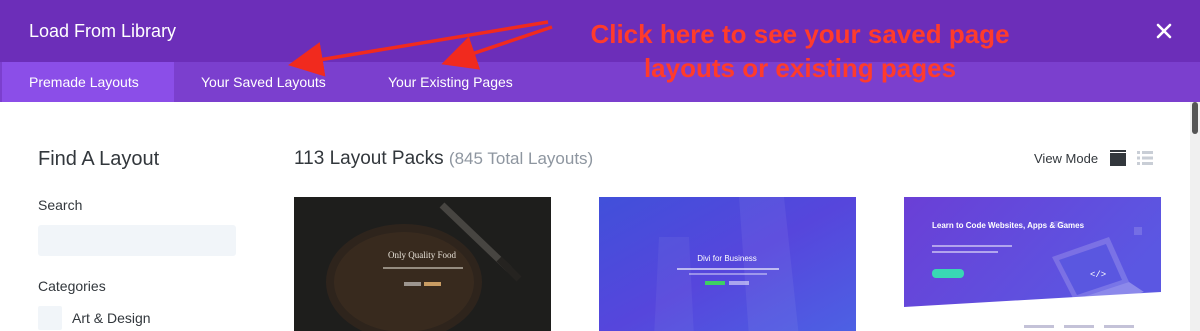 This screenshot has height=331, width=1200. I want to click on annotation-line-2: layouts or existing pages, so click(800, 68).